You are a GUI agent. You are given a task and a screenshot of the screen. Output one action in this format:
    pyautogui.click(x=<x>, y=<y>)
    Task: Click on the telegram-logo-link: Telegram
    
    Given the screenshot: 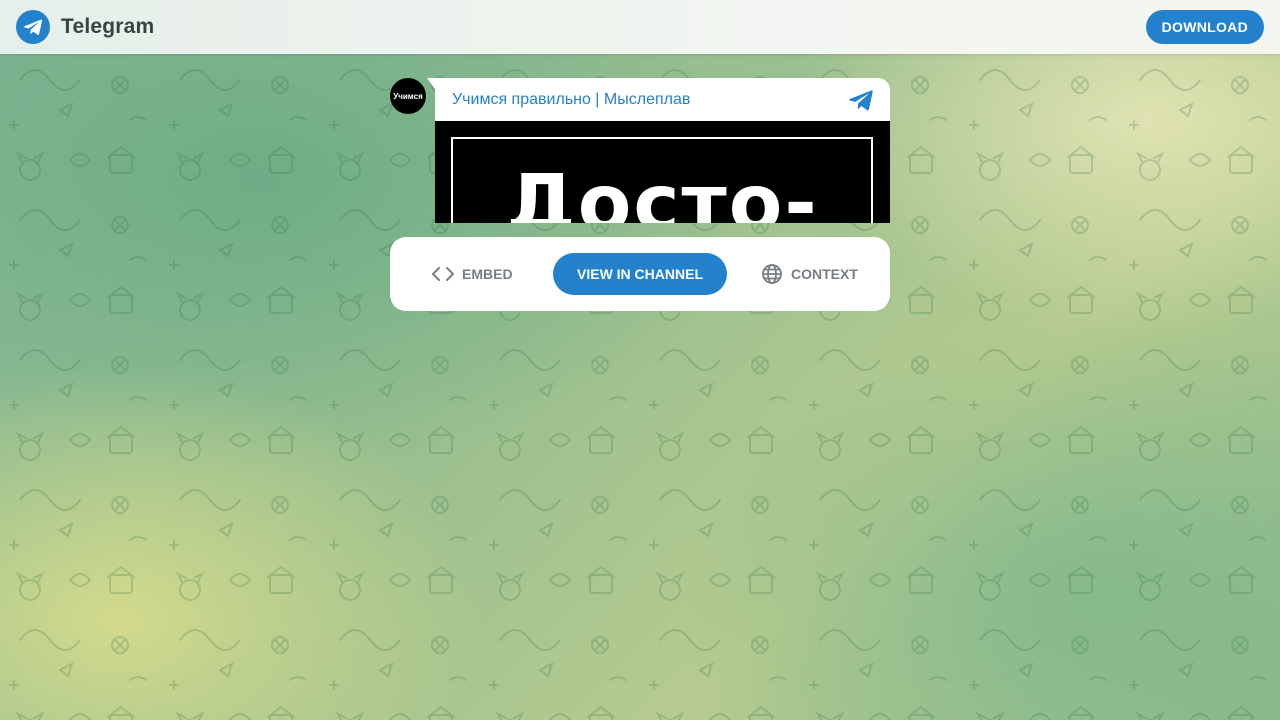 What is the action you would take?
    pyautogui.click(x=85, y=27)
    